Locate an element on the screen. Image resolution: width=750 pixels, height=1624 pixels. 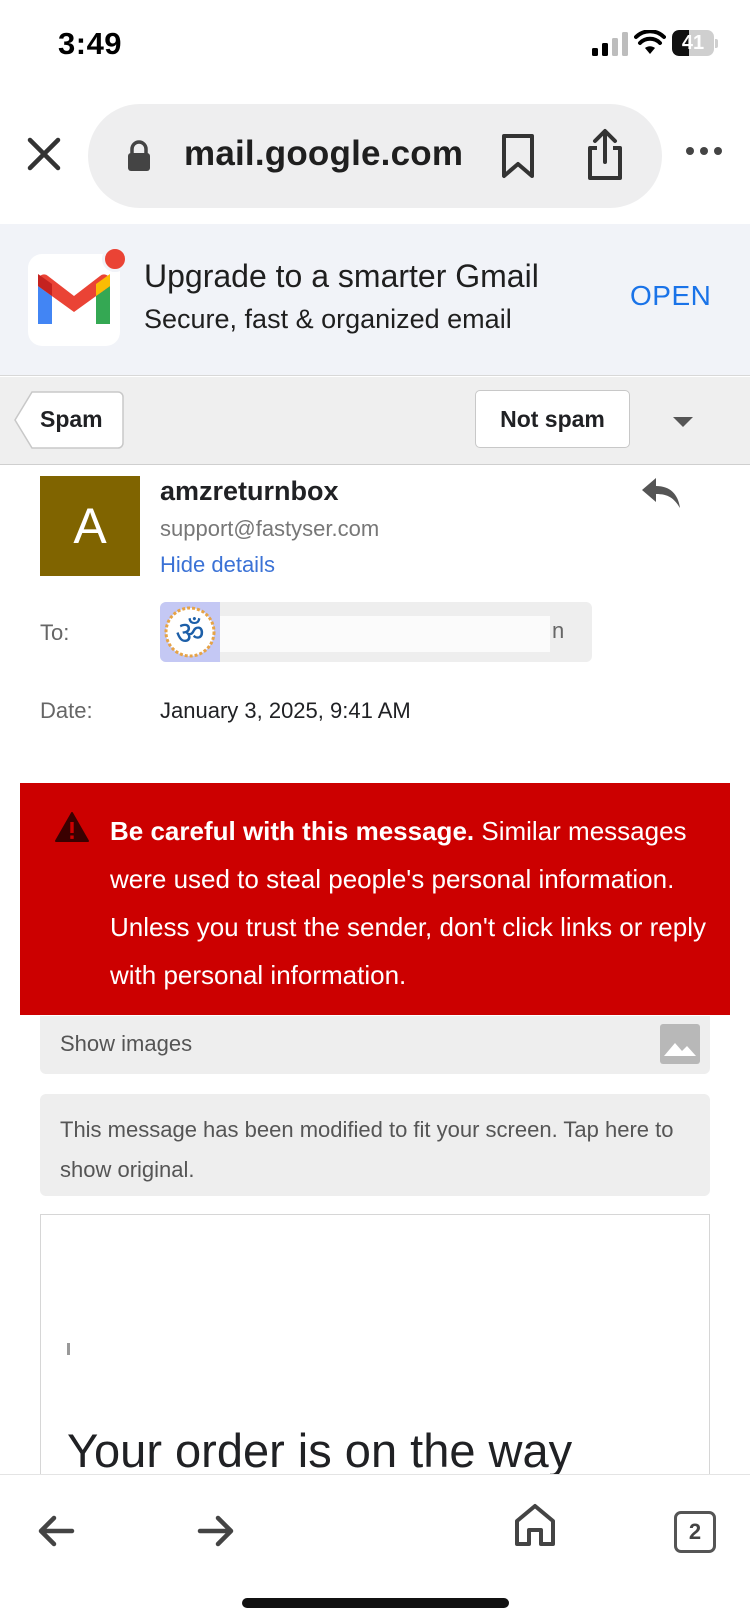
warning-icon is located at coordinates (72, 827).